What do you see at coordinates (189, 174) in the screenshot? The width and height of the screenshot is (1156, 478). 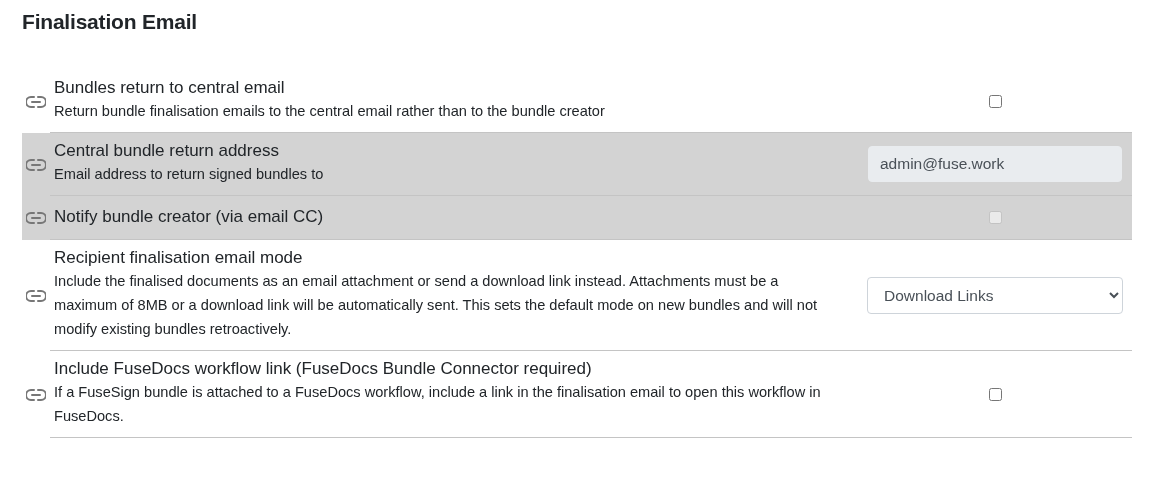 I see `setting-description: Email address to return signed bundles to` at bounding box center [189, 174].